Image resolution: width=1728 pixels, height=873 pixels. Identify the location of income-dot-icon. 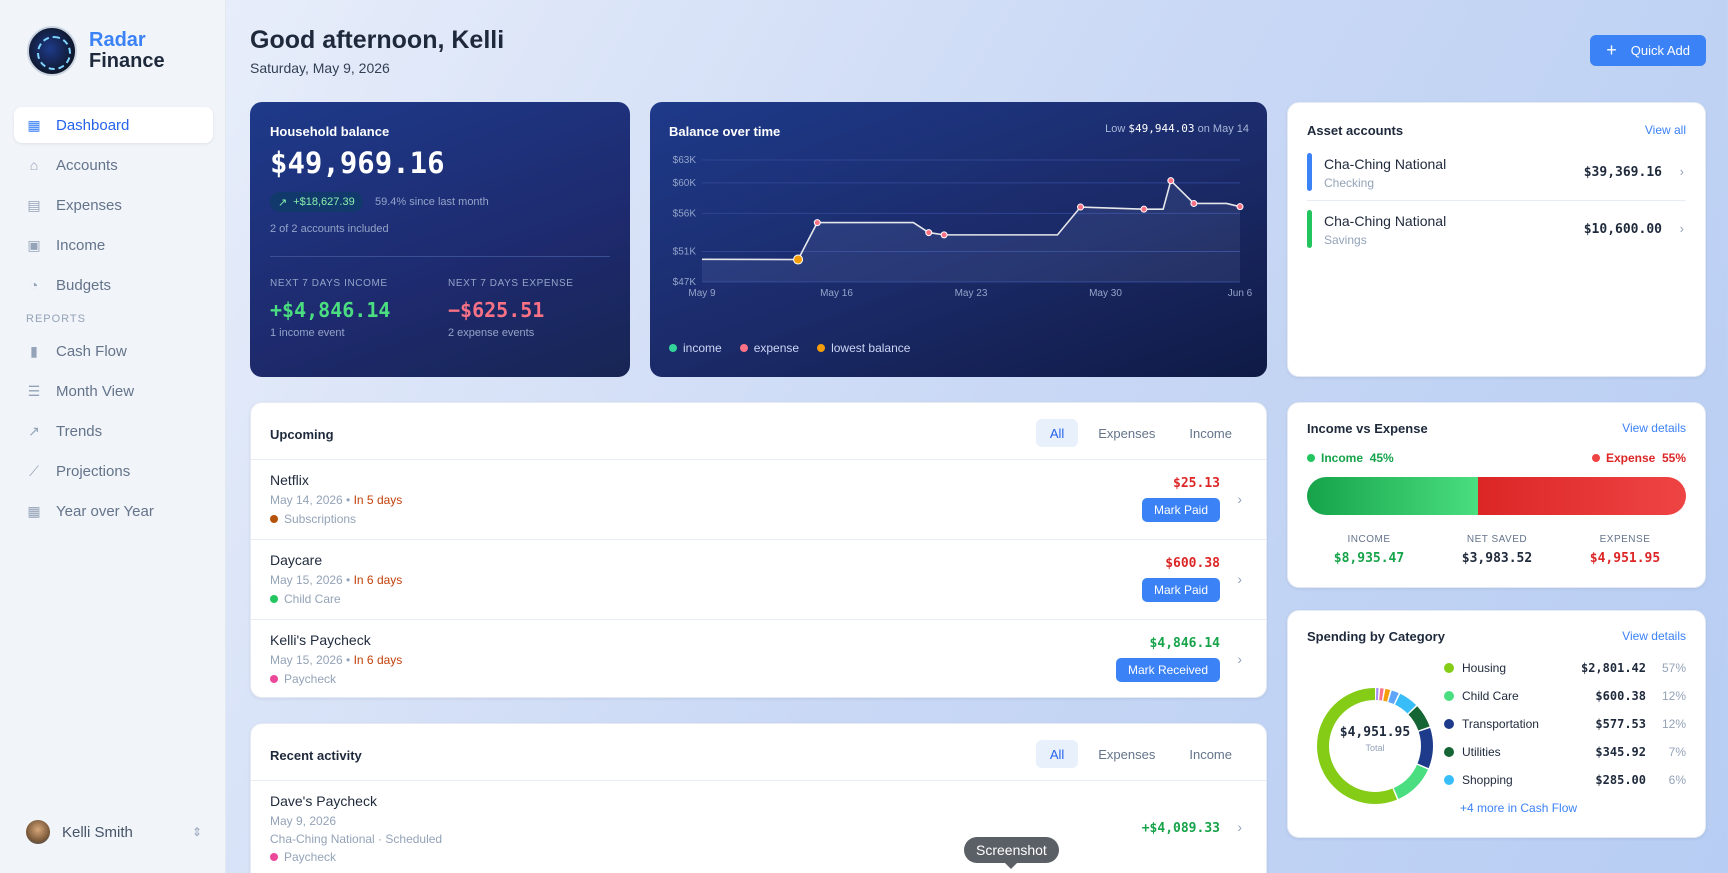
(1311, 458).